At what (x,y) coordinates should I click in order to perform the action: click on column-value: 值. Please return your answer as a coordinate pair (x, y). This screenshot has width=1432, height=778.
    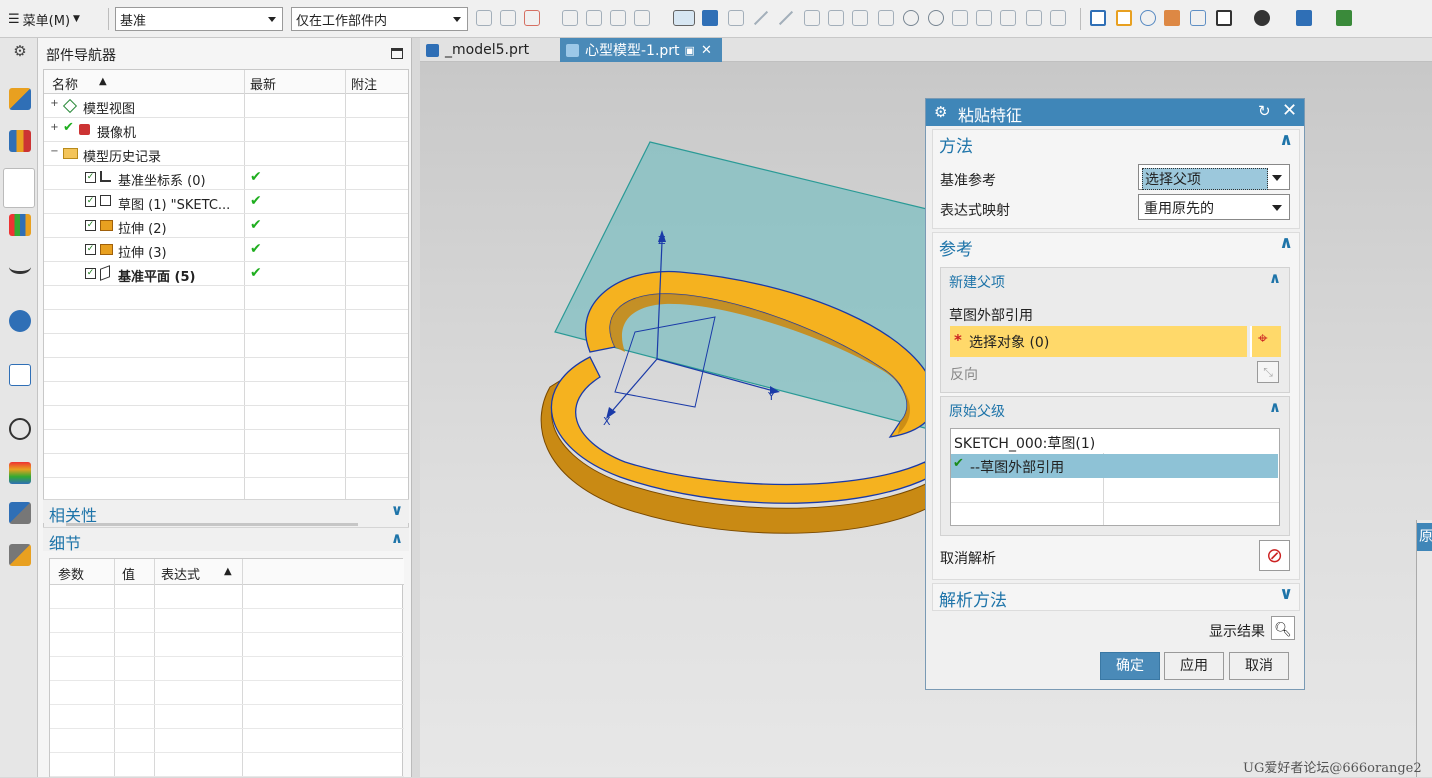
    Looking at the image, I should click on (128, 573).